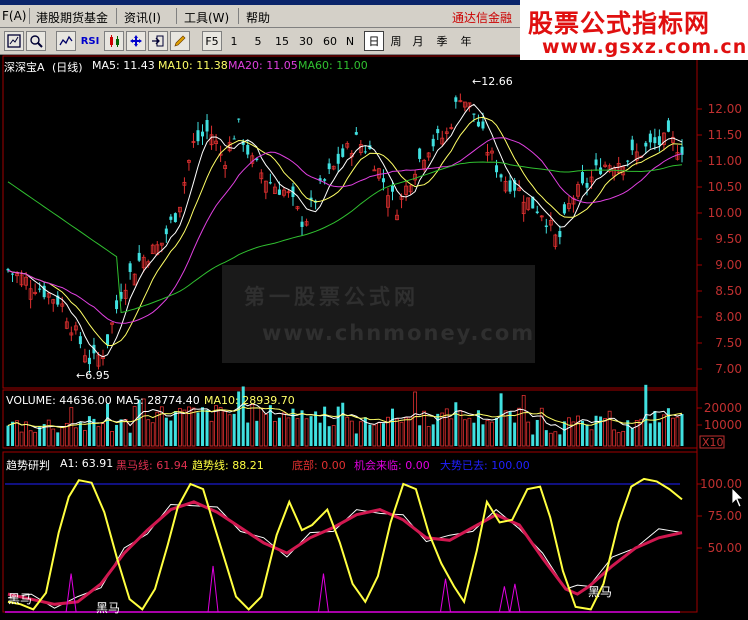  I want to click on pencil-icon, so click(180, 41).